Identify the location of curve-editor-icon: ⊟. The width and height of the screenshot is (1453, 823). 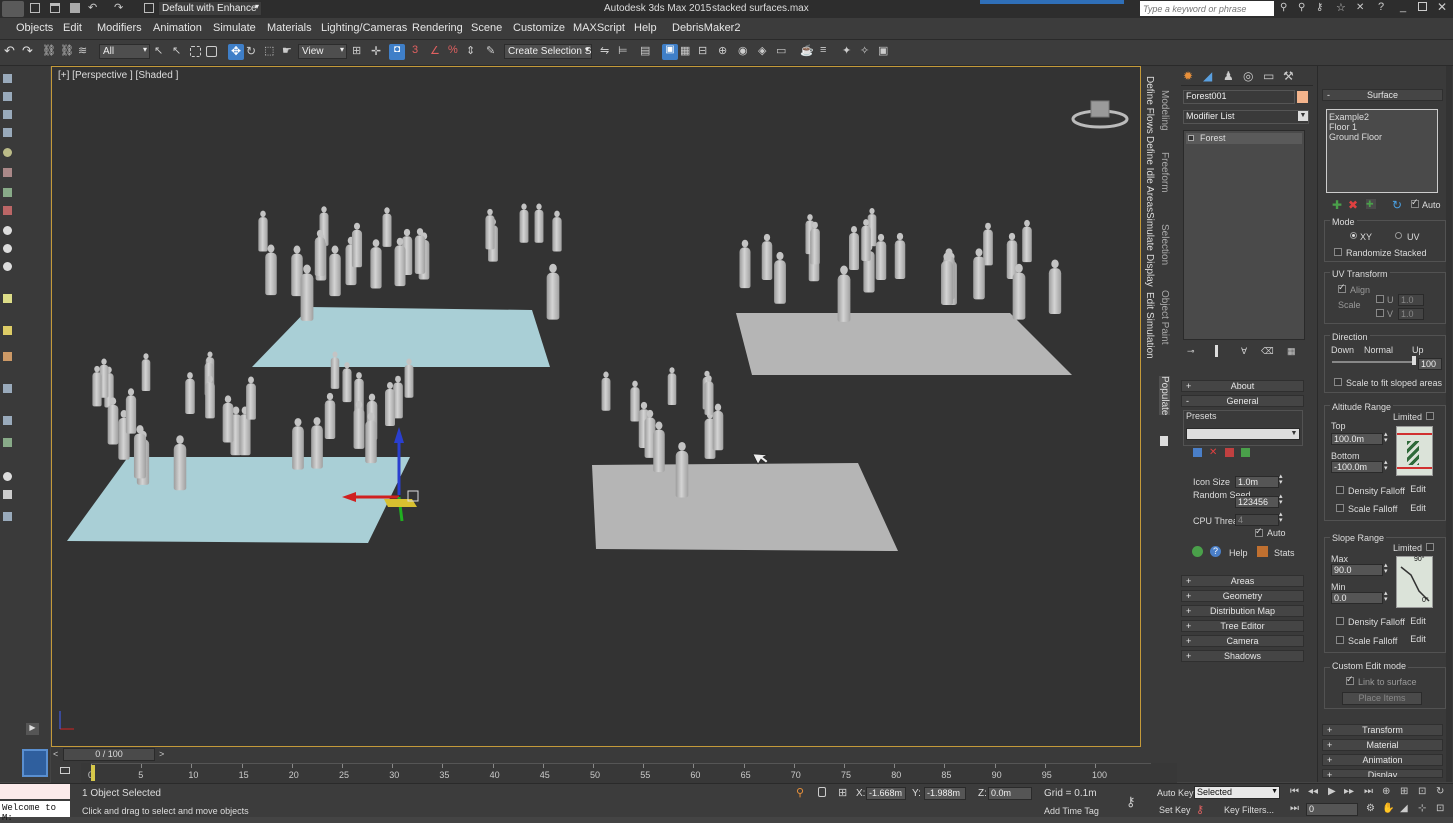
(706, 52).